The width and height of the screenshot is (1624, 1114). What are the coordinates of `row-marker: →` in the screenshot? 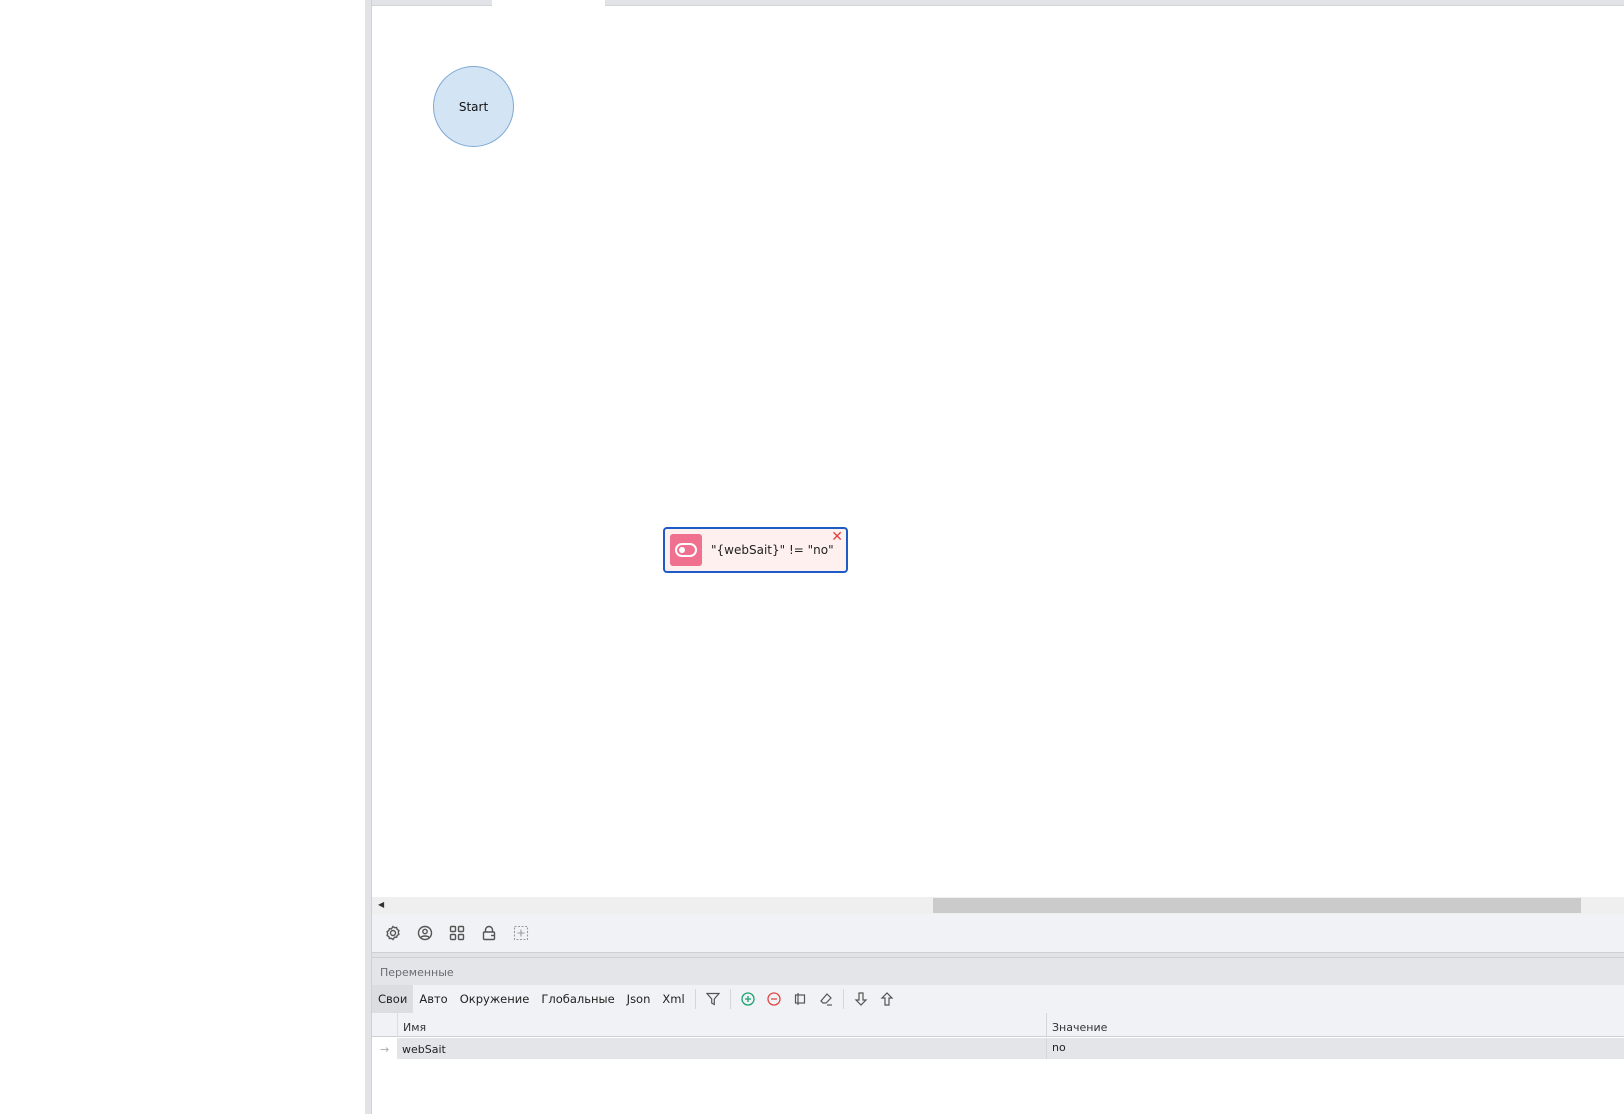 It's located at (384, 1048).